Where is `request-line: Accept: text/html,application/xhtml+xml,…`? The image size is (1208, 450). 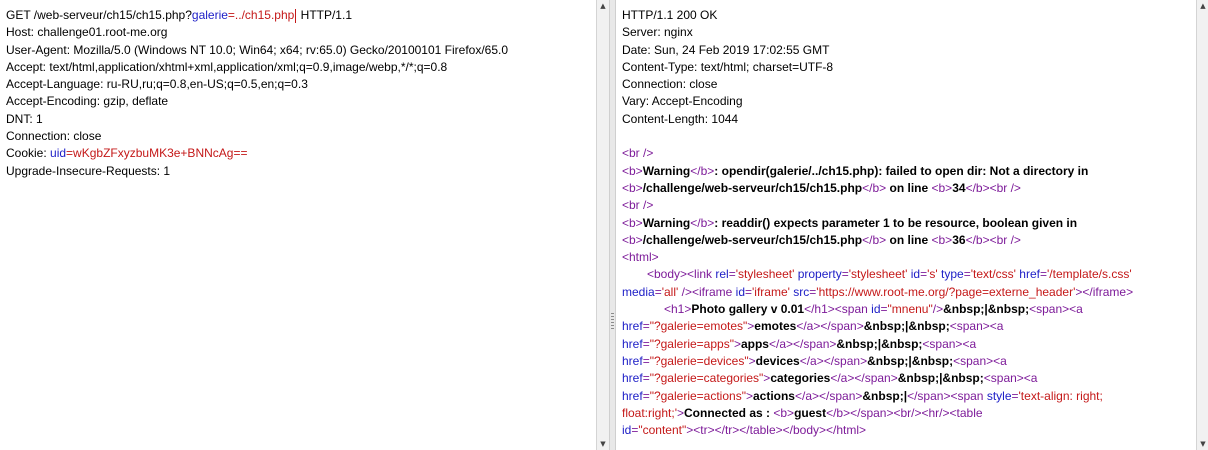
request-line: Accept: text/html,application/xhtml+xml,… is located at coordinates (299, 67).